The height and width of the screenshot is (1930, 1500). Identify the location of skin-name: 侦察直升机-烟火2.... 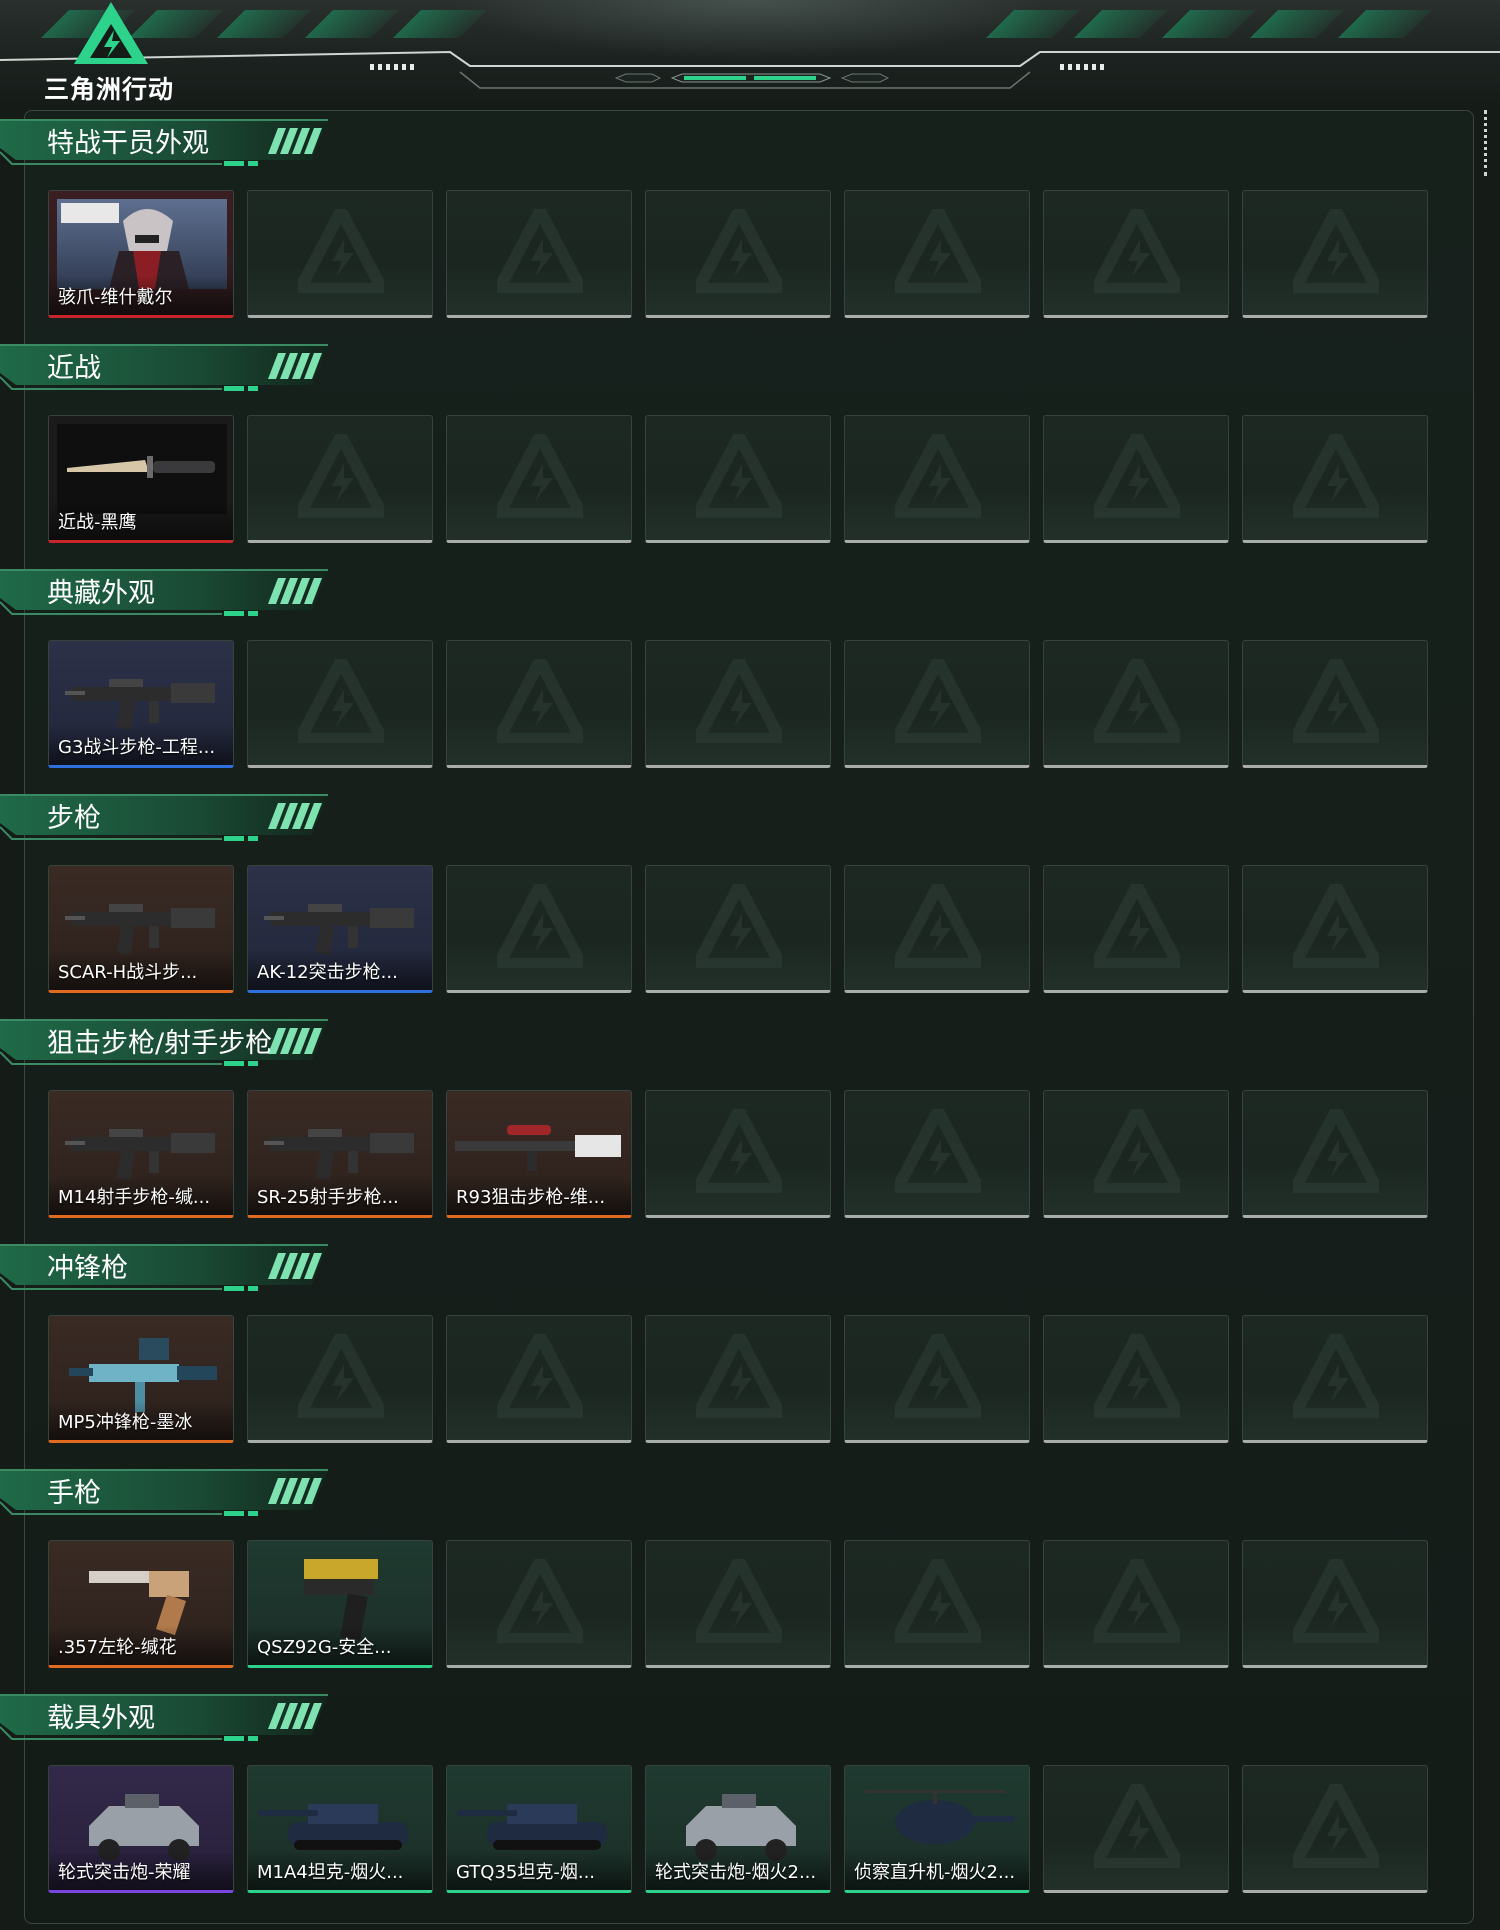
(935, 1872).